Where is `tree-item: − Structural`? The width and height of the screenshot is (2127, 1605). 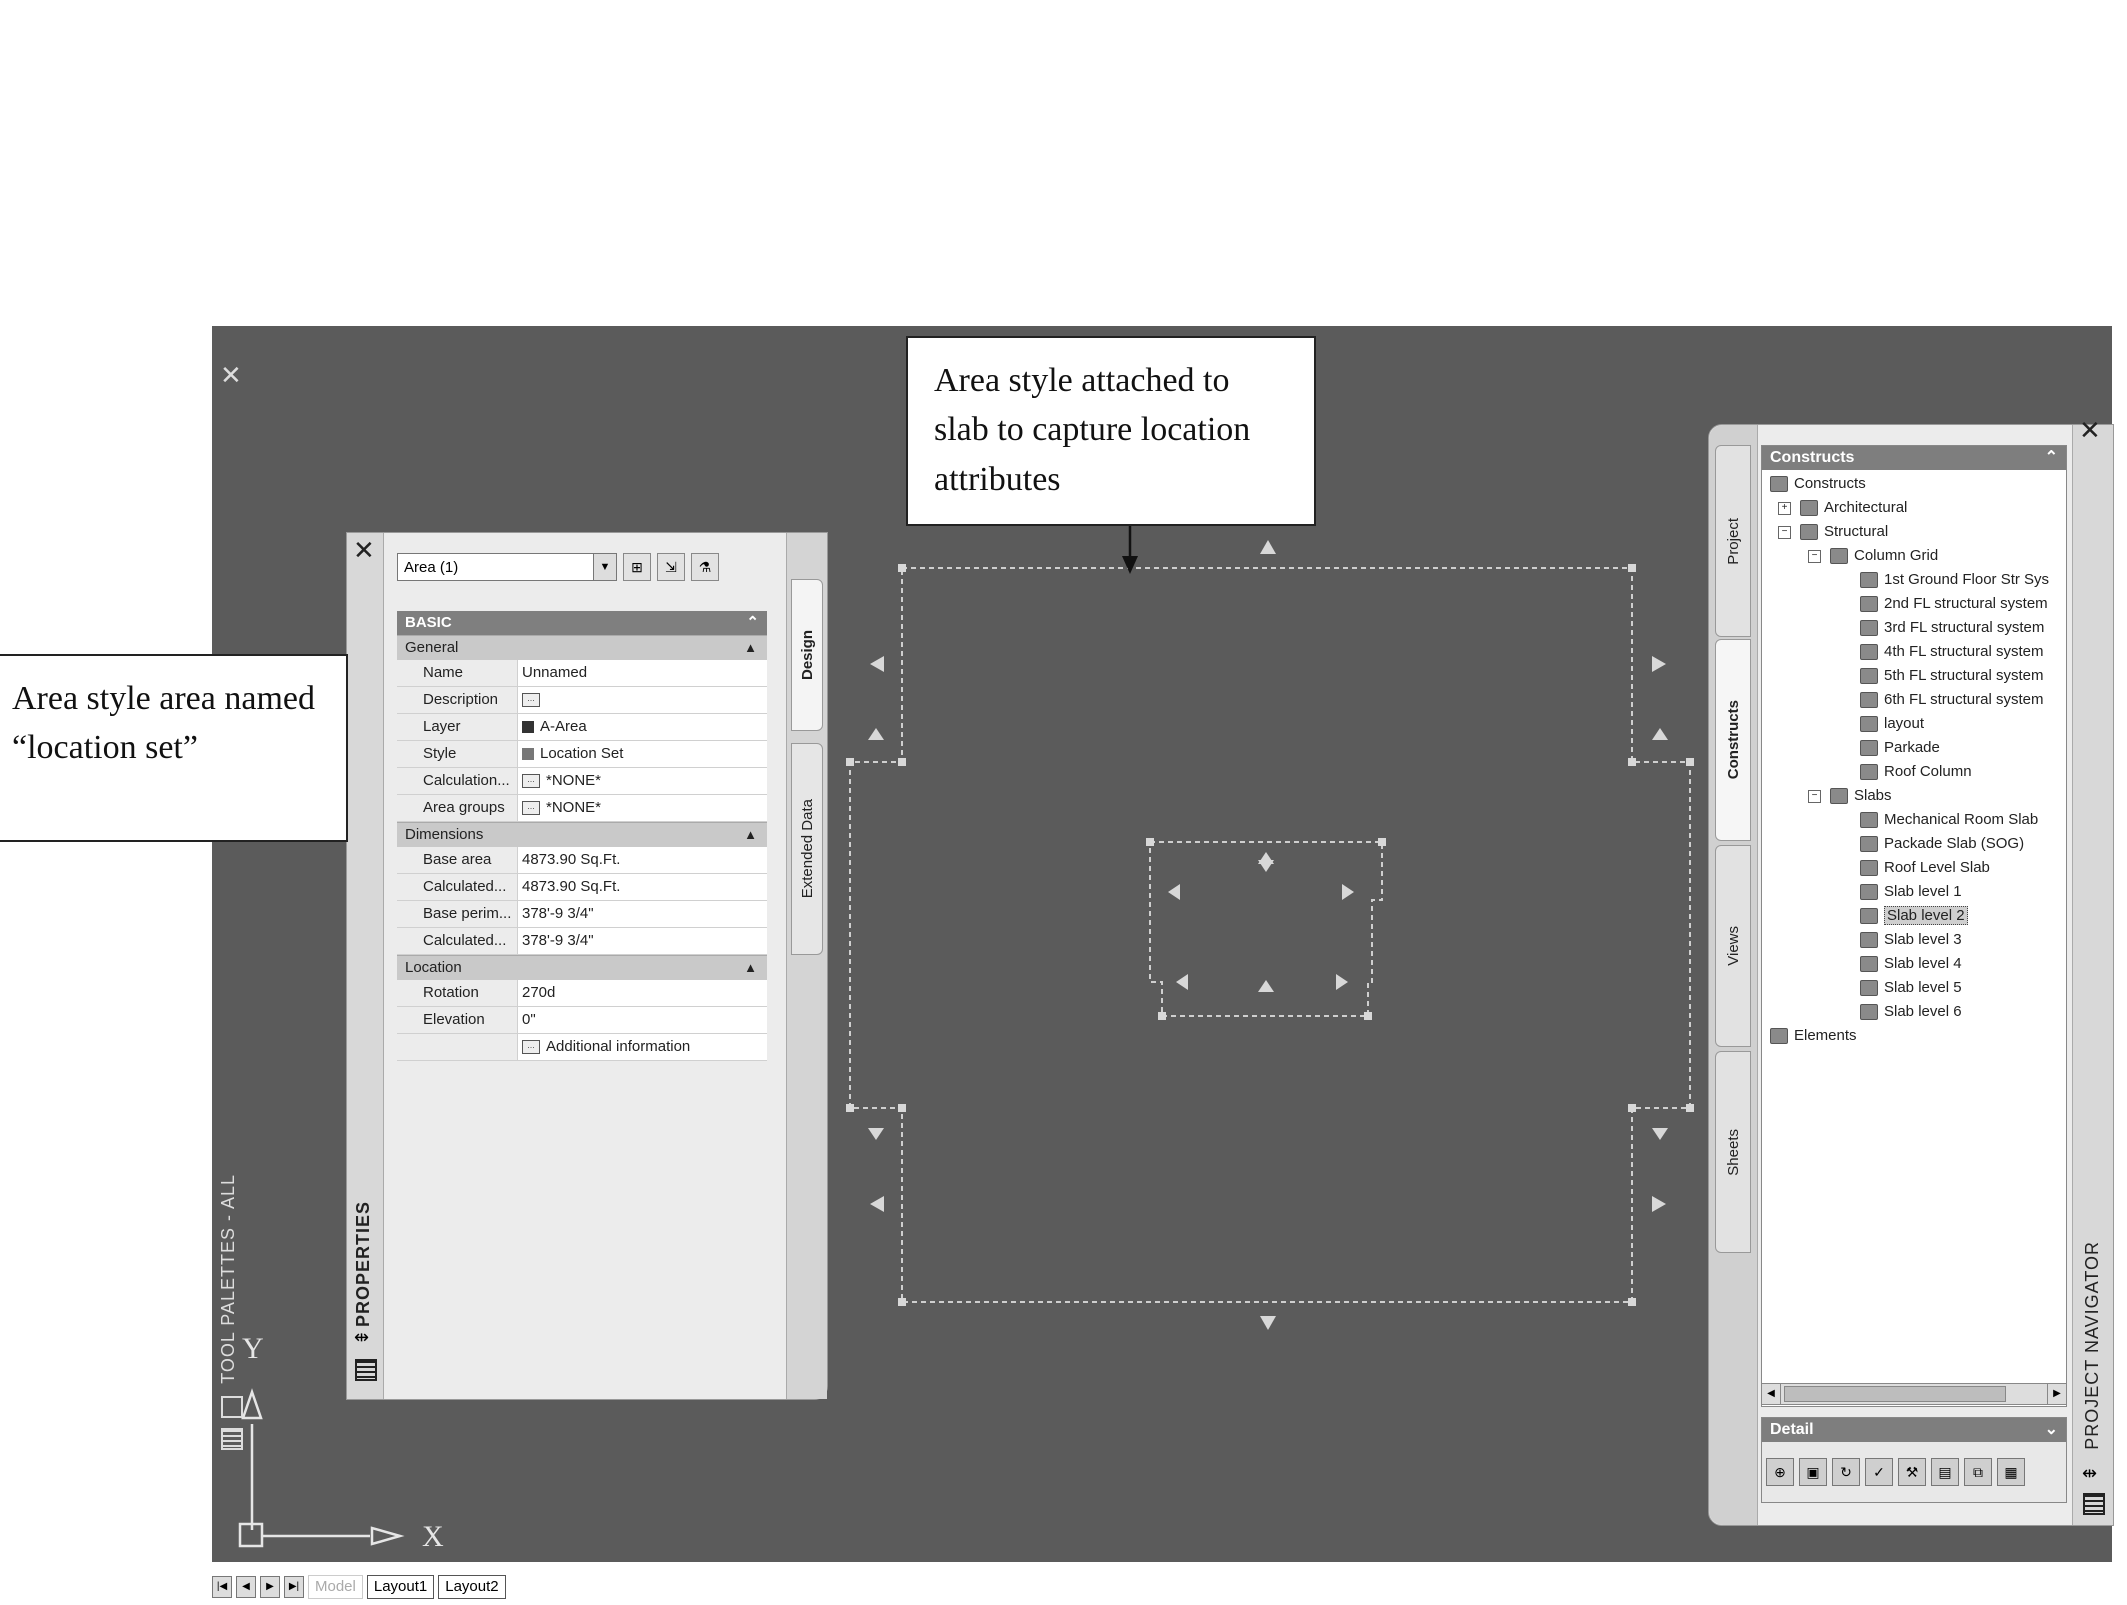 tree-item: − Structural is located at coordinates (1914, 532).